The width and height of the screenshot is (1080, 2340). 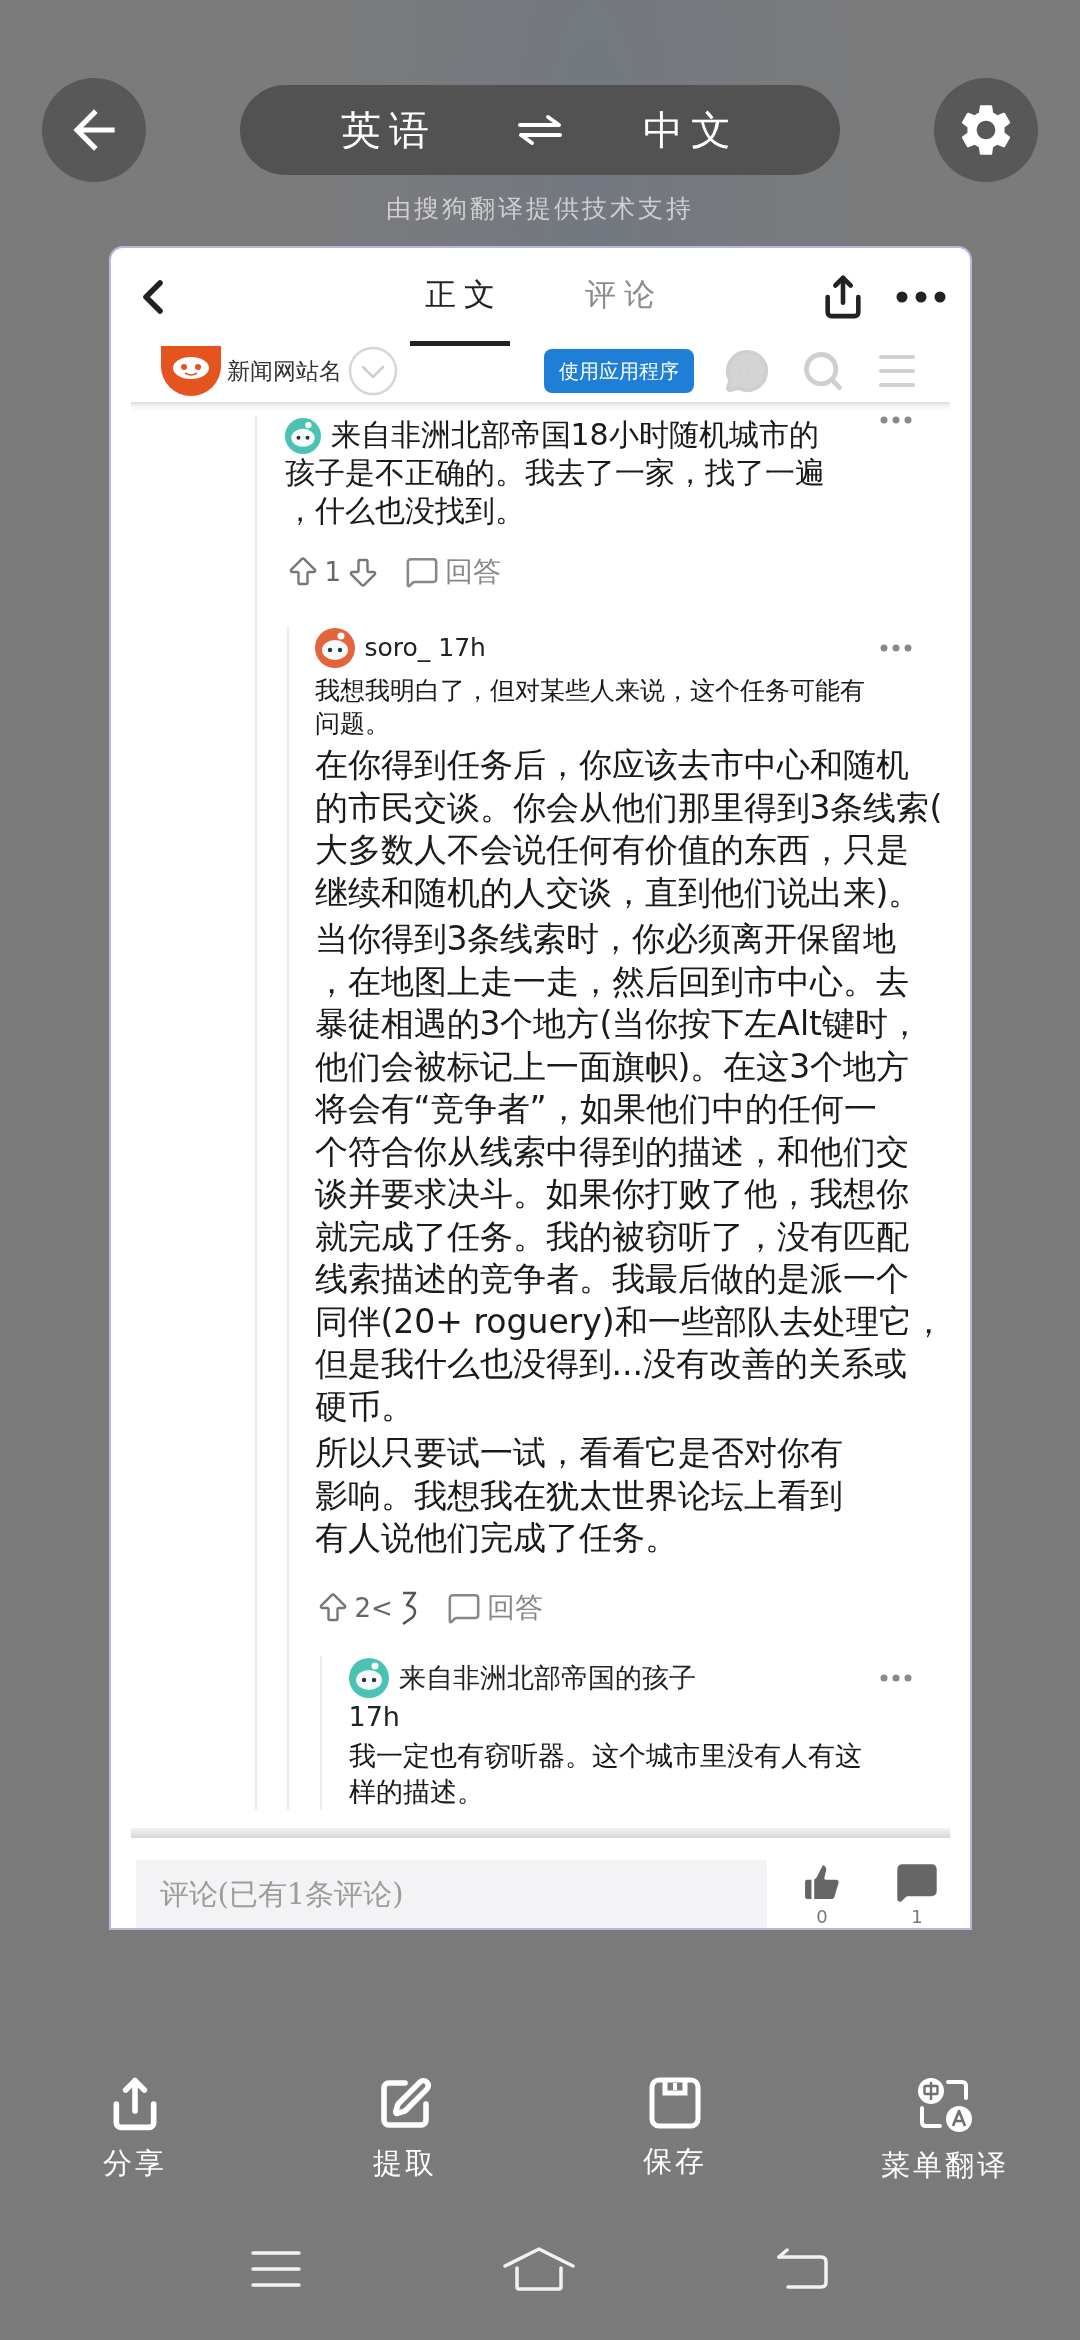 I want to click on site-name: 新闻网站名, so click(x=284, y=371).